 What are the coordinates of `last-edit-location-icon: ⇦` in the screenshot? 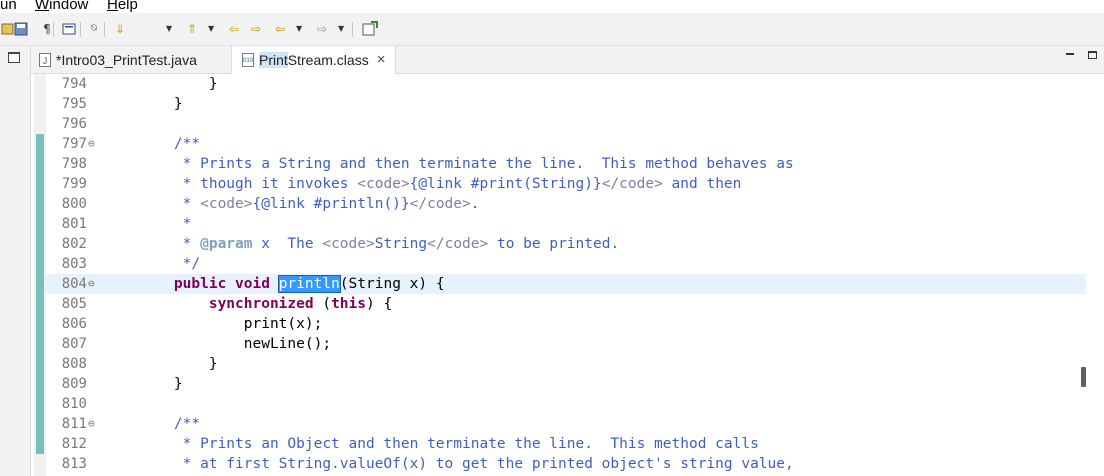 It's located at (234, 29).